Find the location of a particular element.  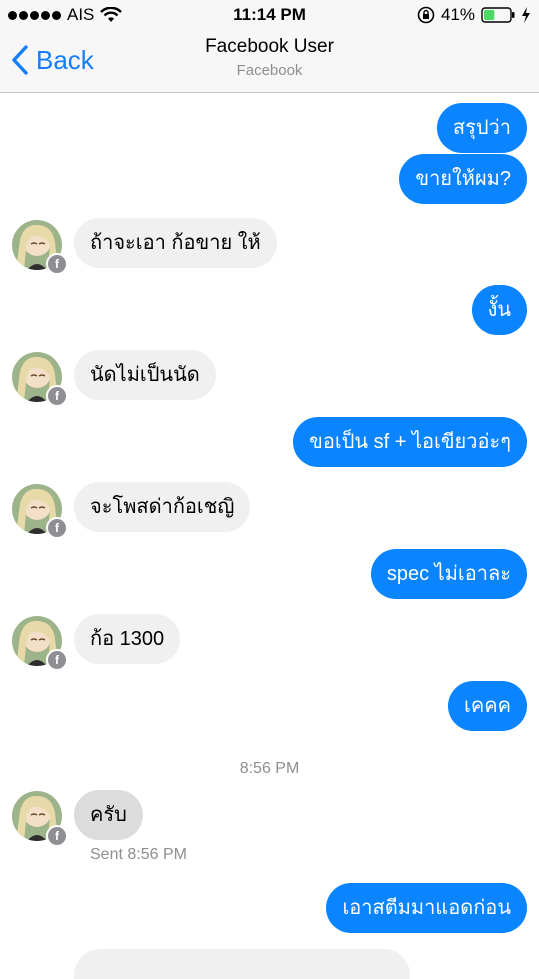

message-bubble-incoming: ครับ is located at coordinates (108, 815).